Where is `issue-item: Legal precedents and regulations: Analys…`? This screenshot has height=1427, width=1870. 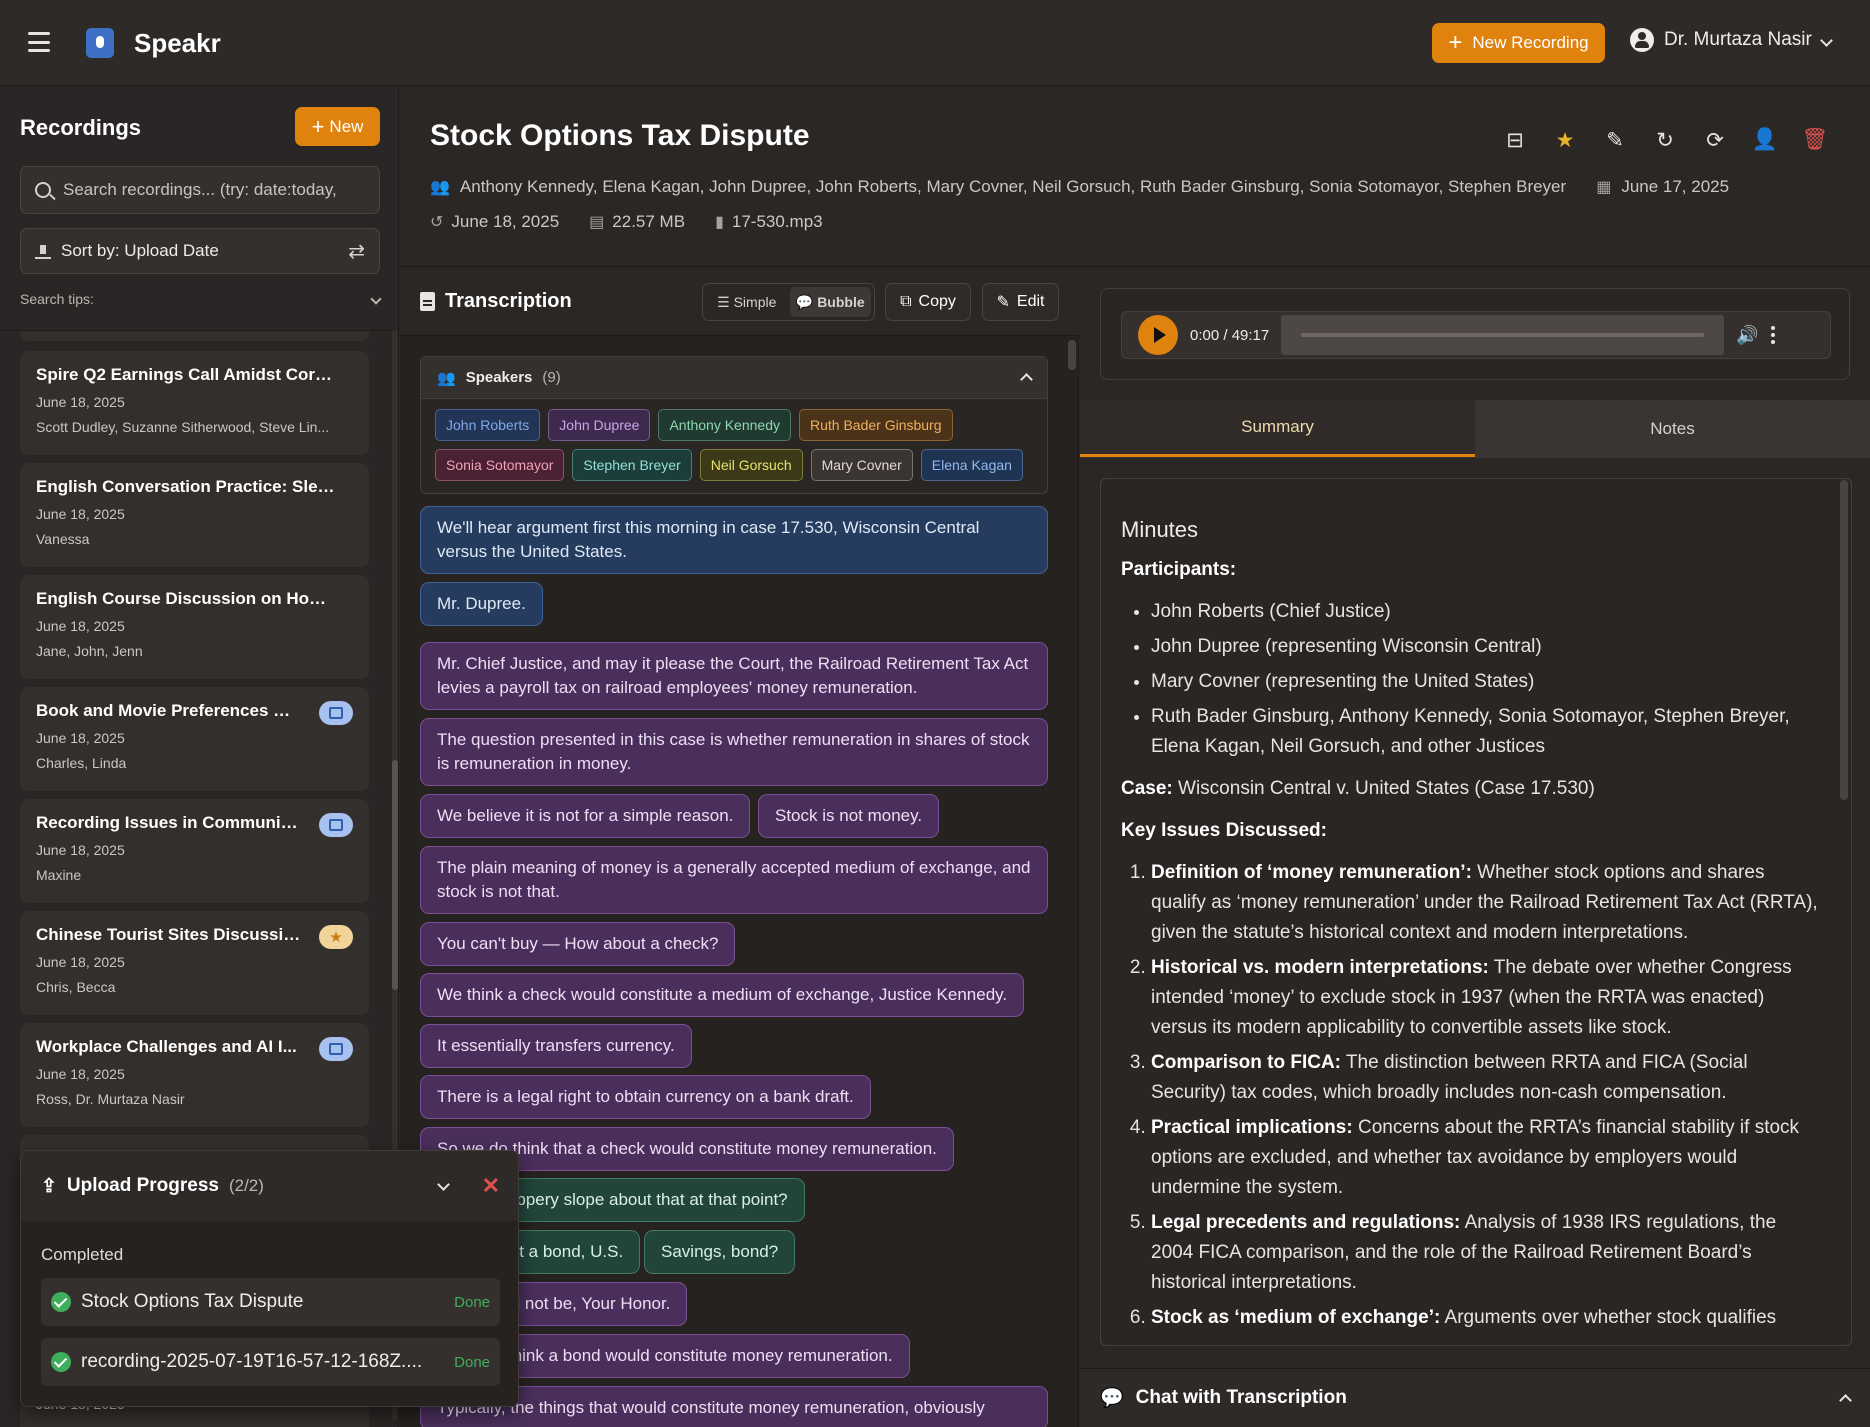 issue-item: Legal precedents and regulations: Analys… is located at coordinates (1486, 1253).